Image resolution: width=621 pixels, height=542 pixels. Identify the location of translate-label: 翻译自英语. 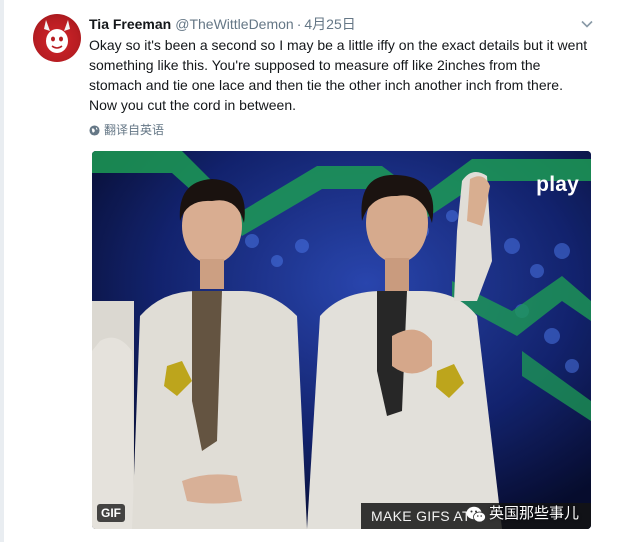
(134, 130).